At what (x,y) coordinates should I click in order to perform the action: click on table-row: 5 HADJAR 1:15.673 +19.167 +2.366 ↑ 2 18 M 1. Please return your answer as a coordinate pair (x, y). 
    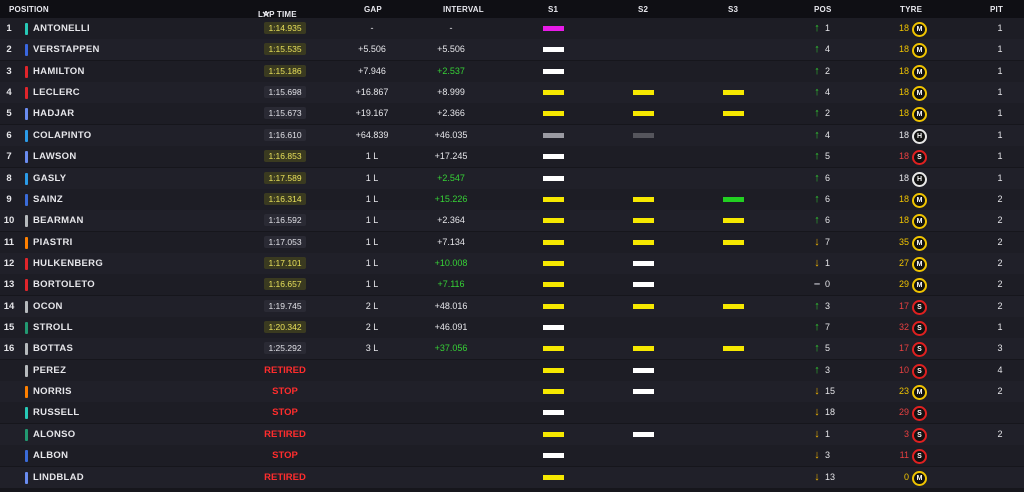
    Looking at the image, I should click on (512, 114).